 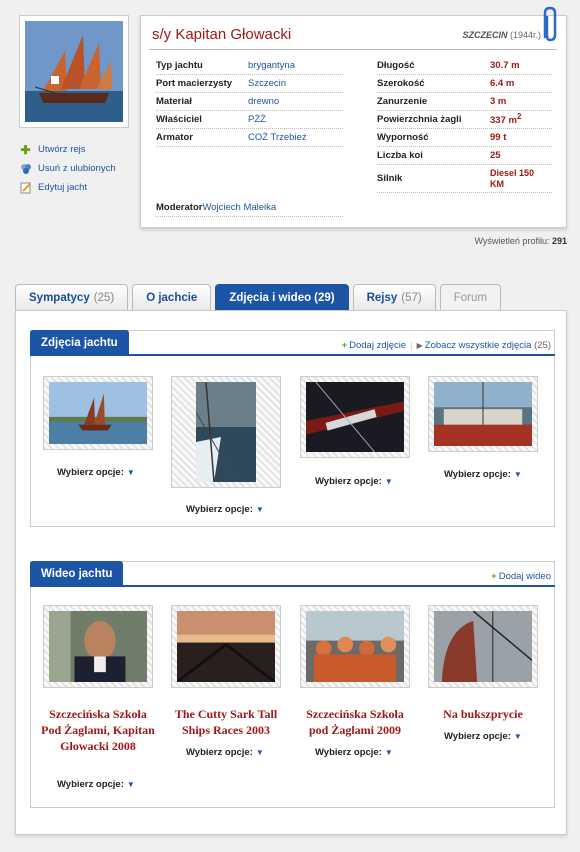 What do you see at coordinates (464, 66) in the screenshot?
I see `detail-row: Długość 30.7 m` at bounding box center [464, 66].